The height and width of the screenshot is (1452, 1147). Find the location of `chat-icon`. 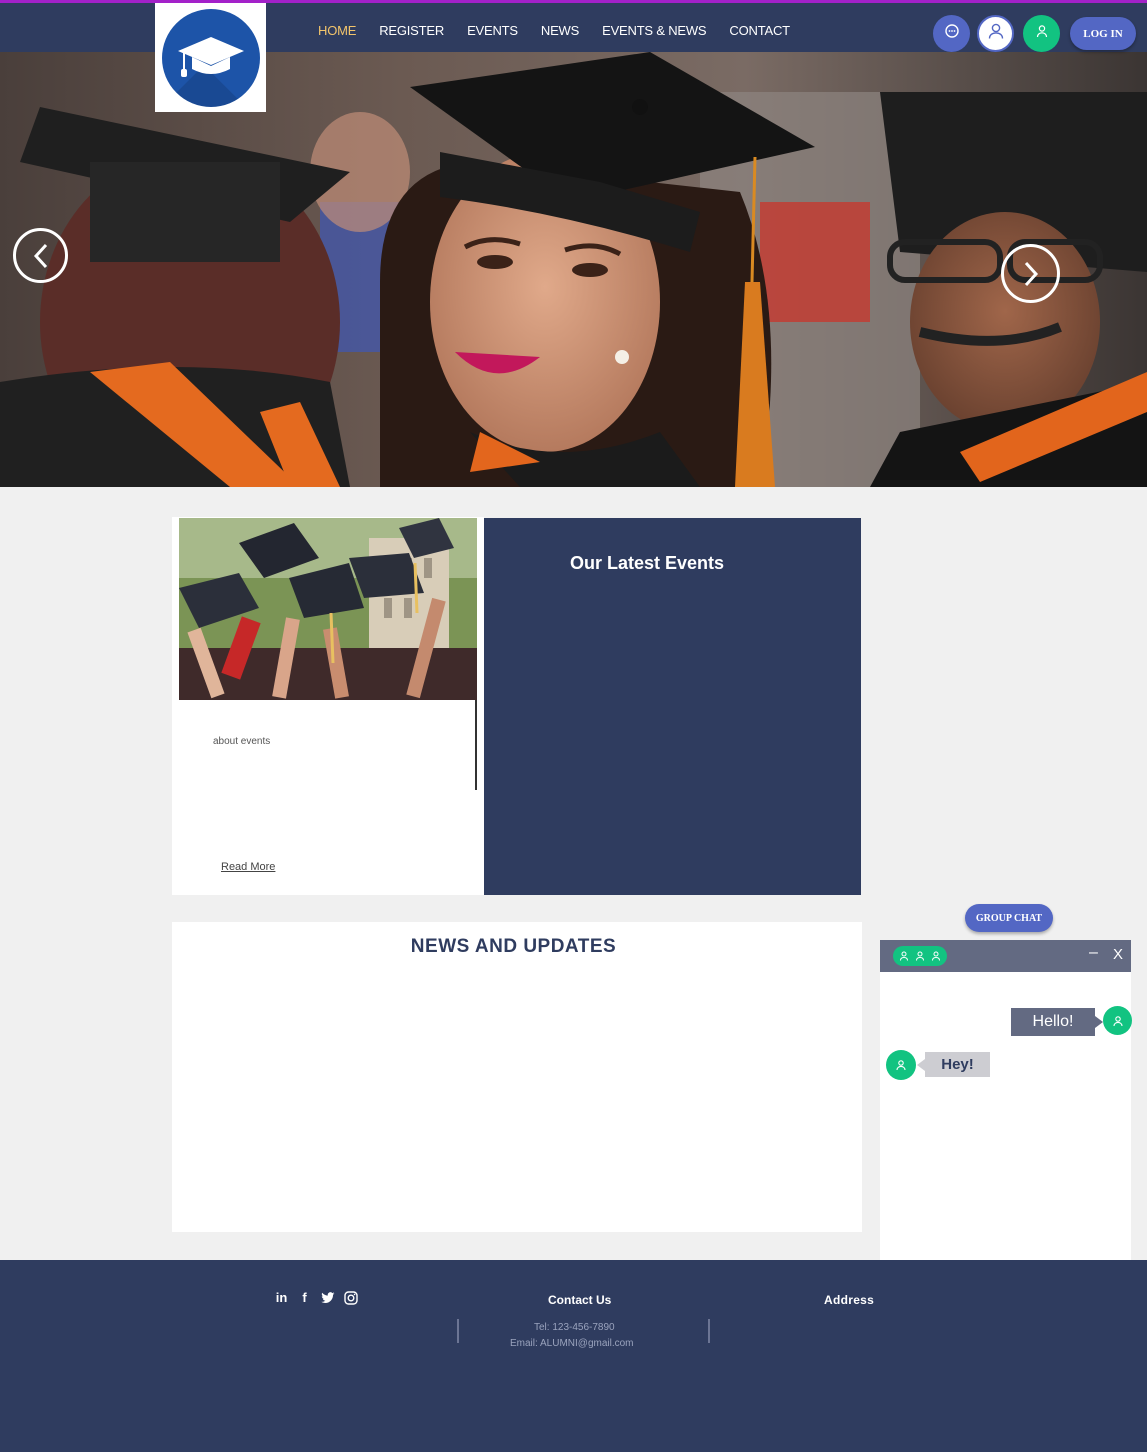

chat-icon is located at coordinates (952, 33).